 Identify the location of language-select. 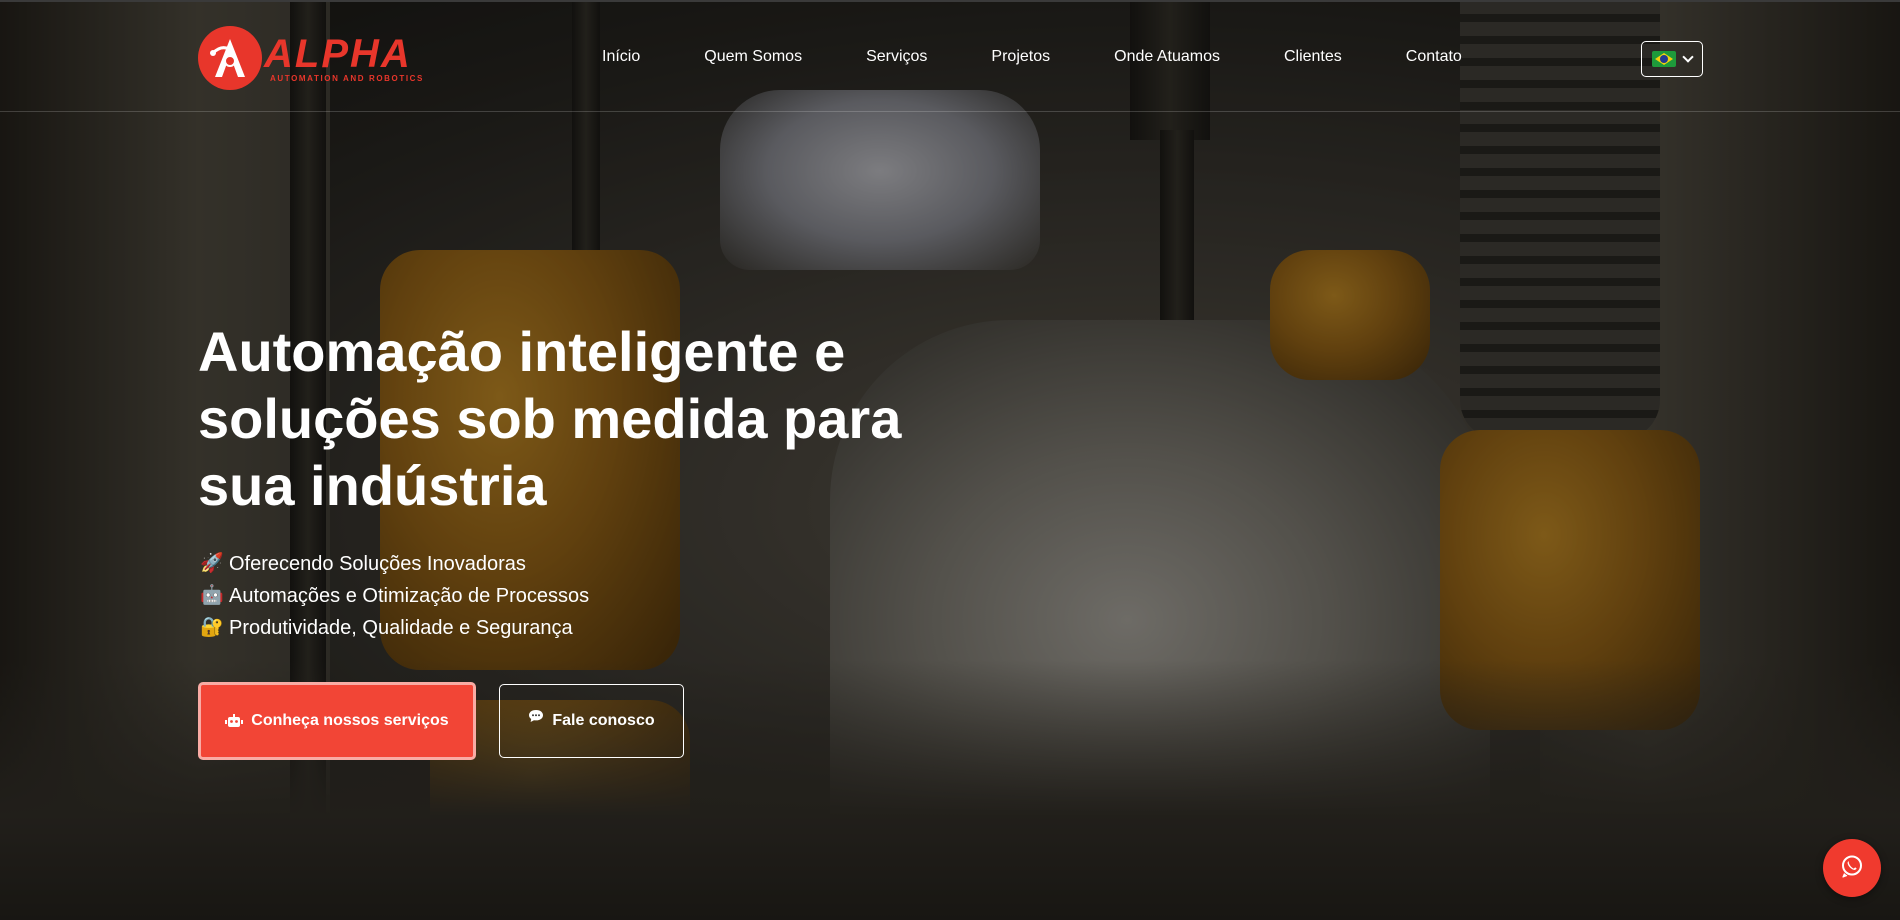
(1672, 59).